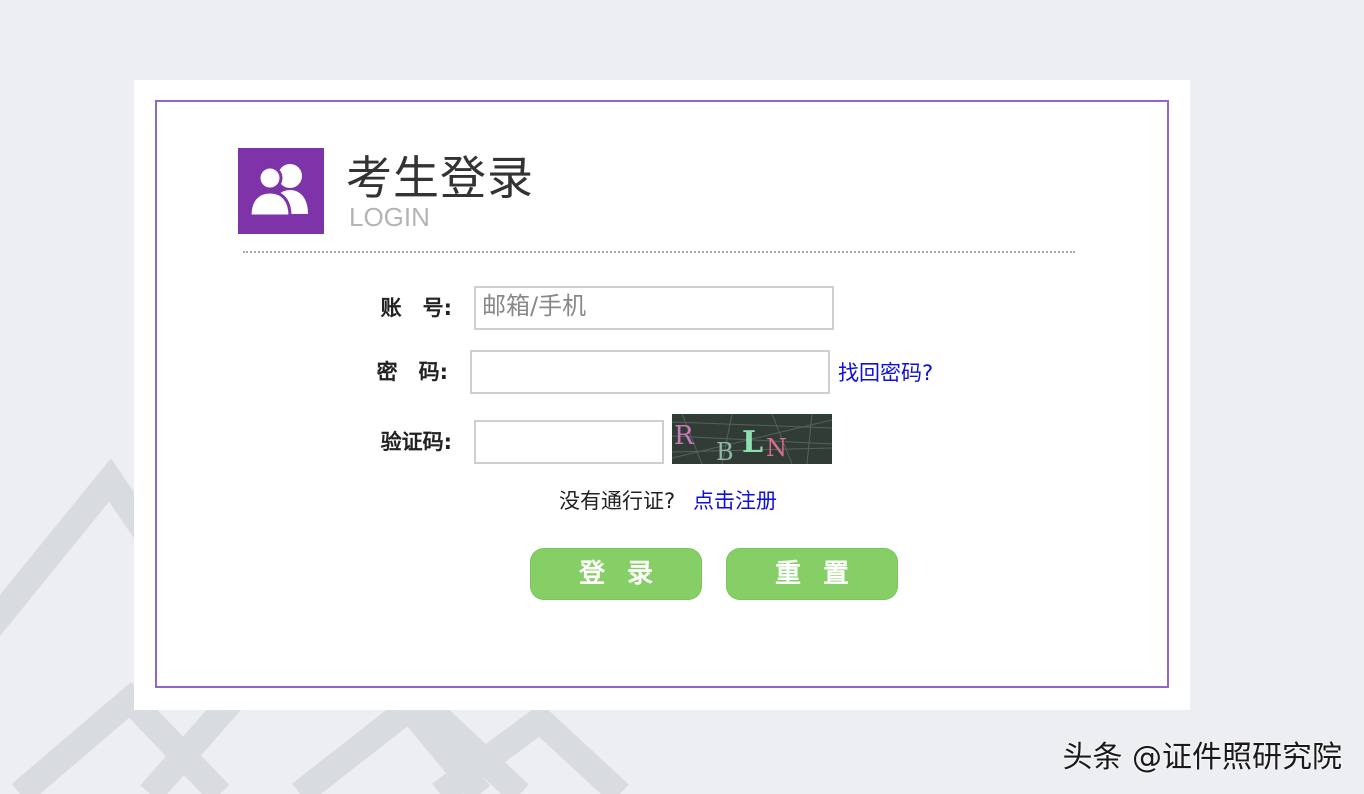 This screenshot has width=1364, height=794. Describe the element at coordinates (654, 308) in the screenshot. I see `account-input: 邮箱/手机` at that location.